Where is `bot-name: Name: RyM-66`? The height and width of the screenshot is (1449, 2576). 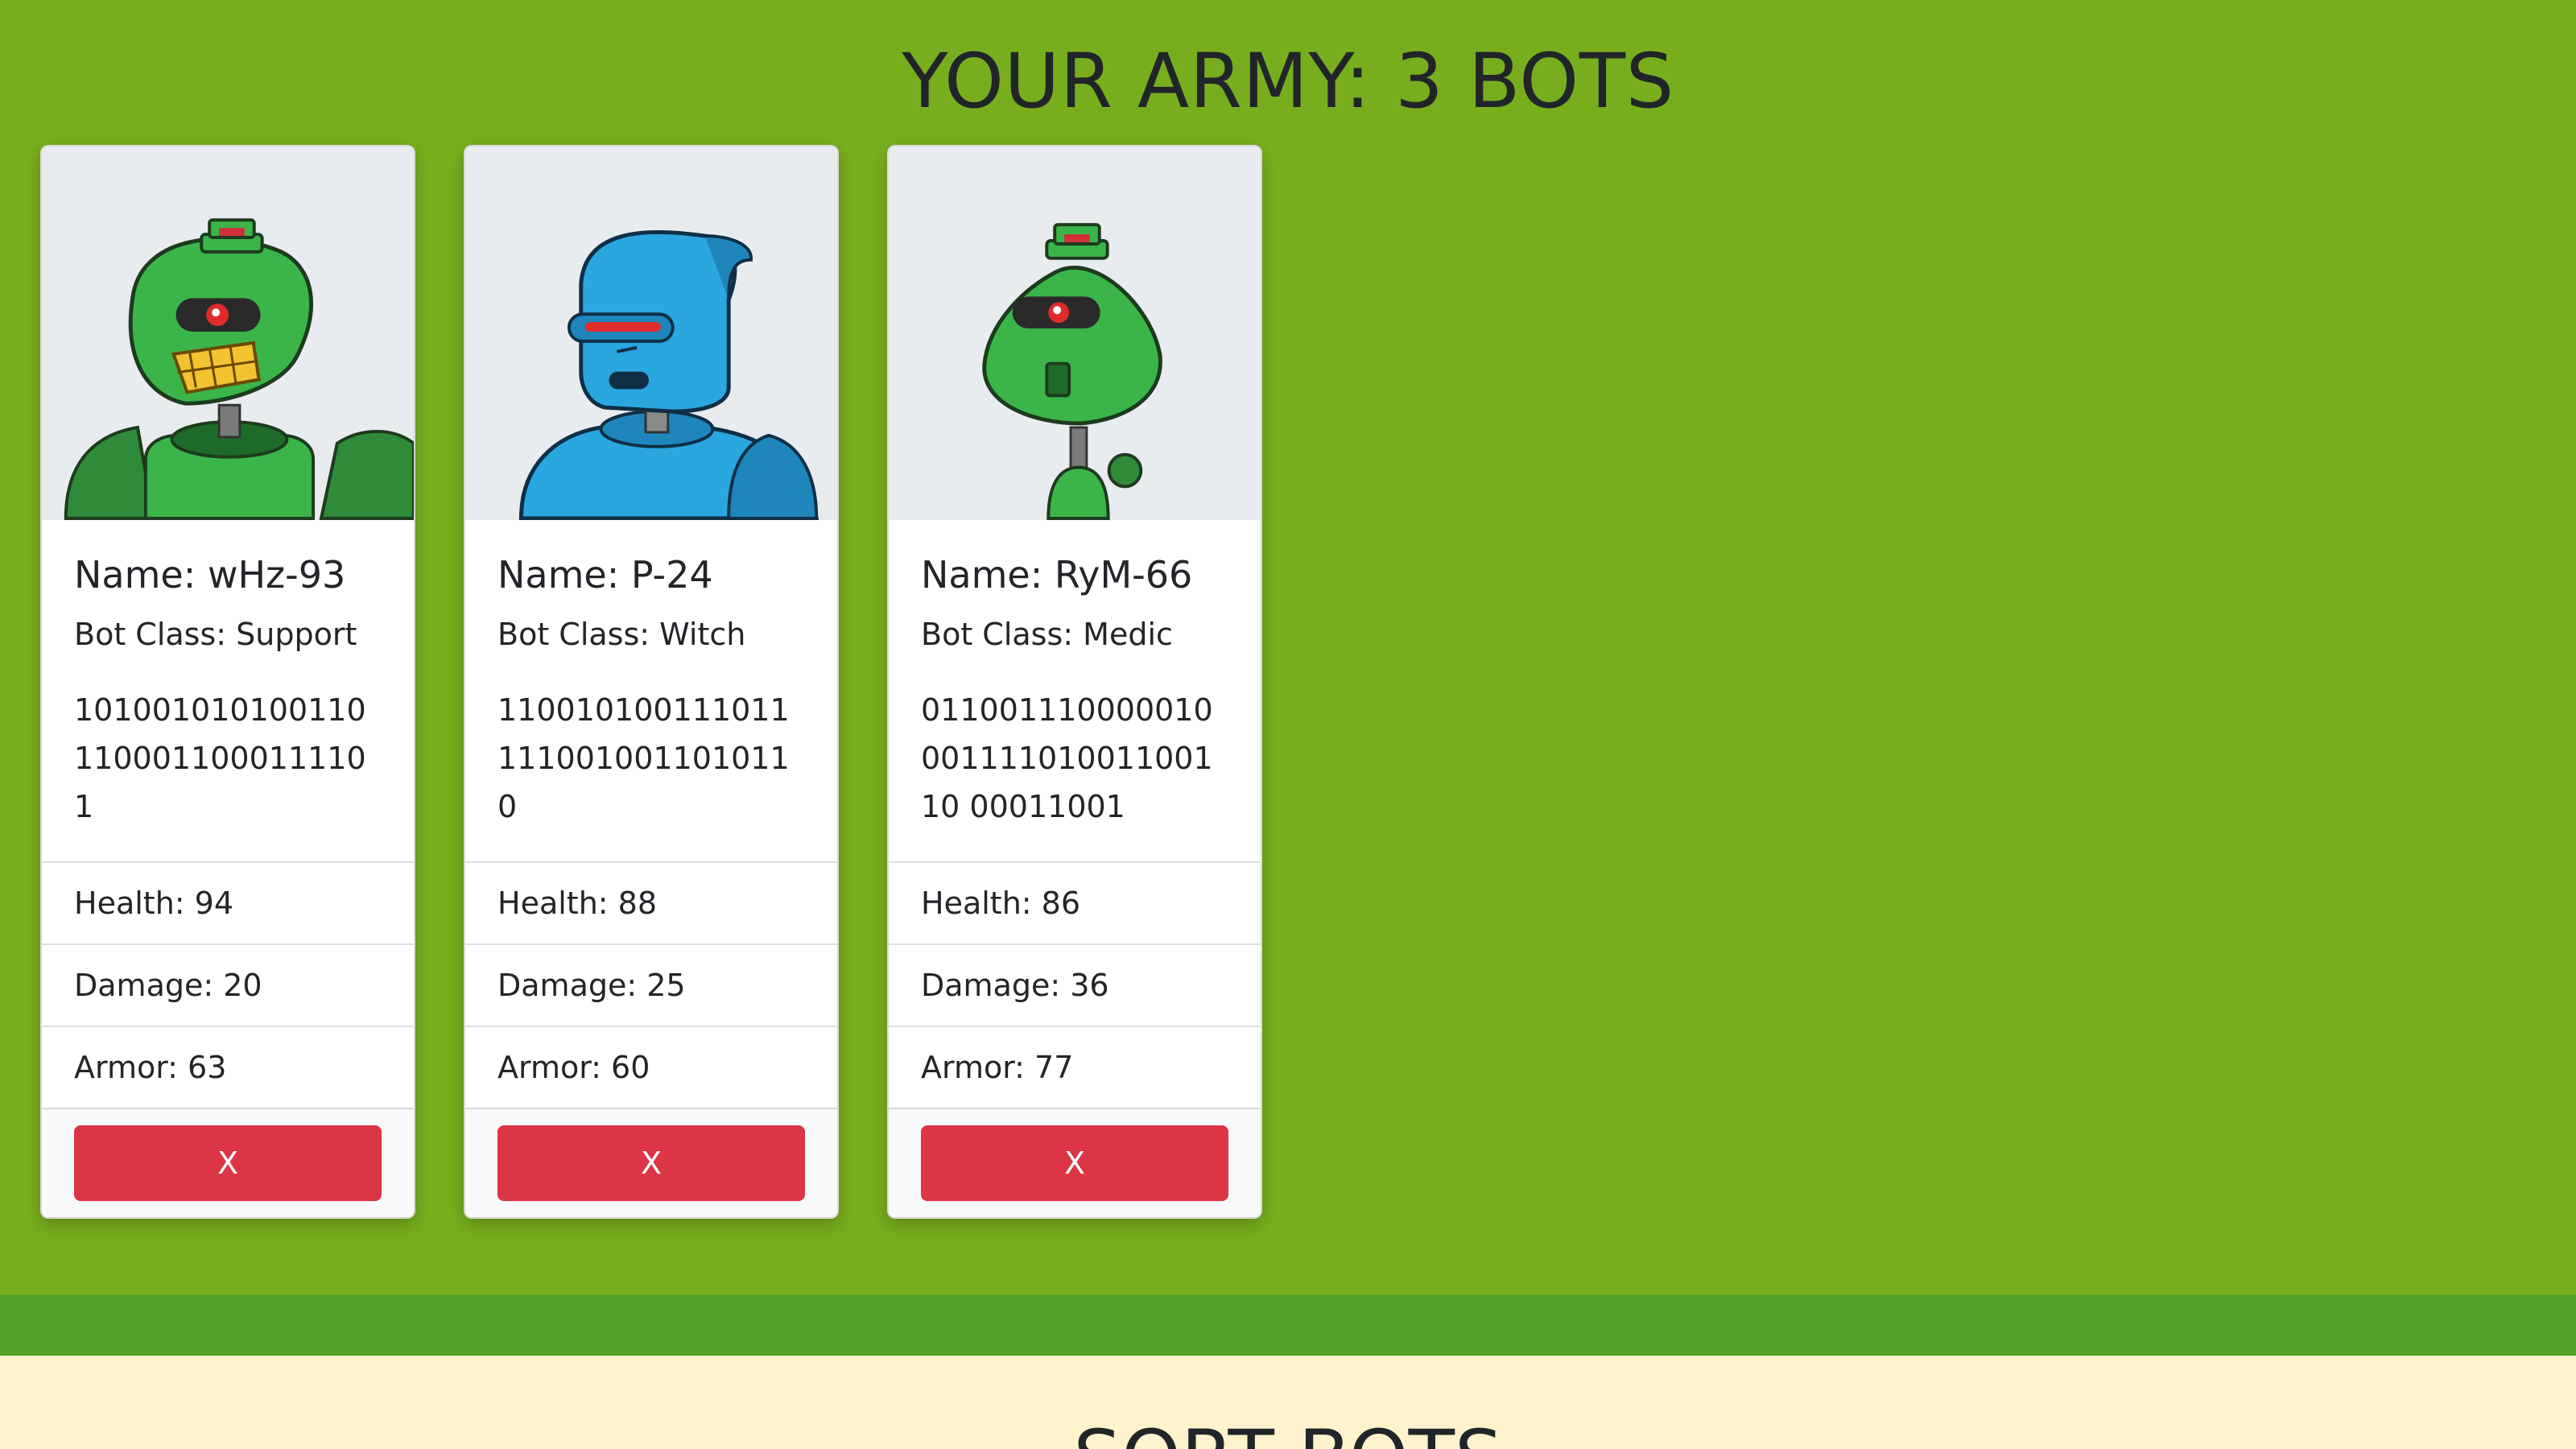
bot-name: Name: RyM-66 is located at coordinates (1057, 575).